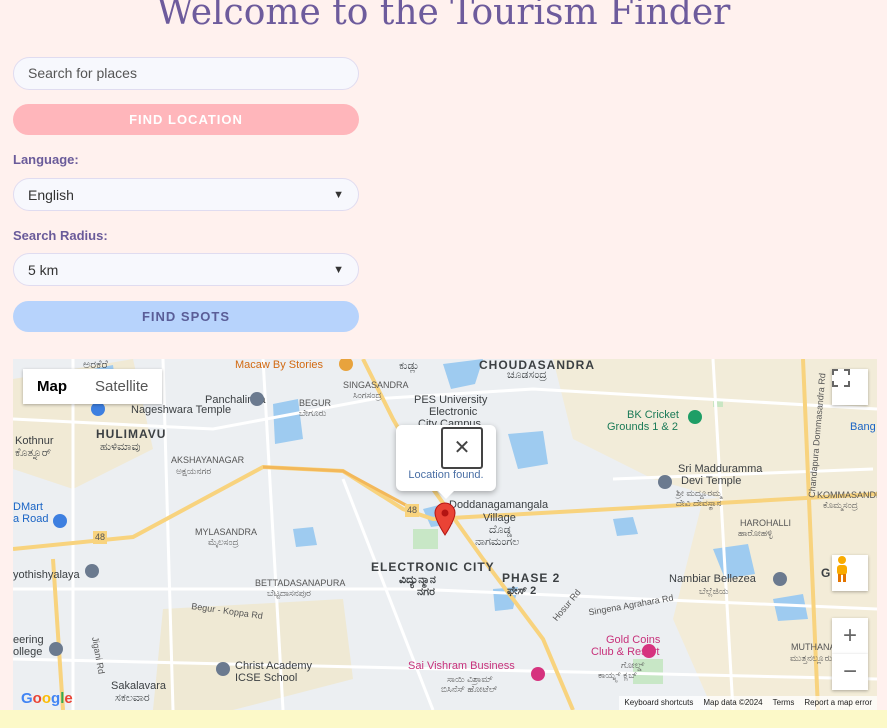 The image size is (887, 728). I want to click on map-label: ಕೊತ್ನೂರ್, so click(33, 453).